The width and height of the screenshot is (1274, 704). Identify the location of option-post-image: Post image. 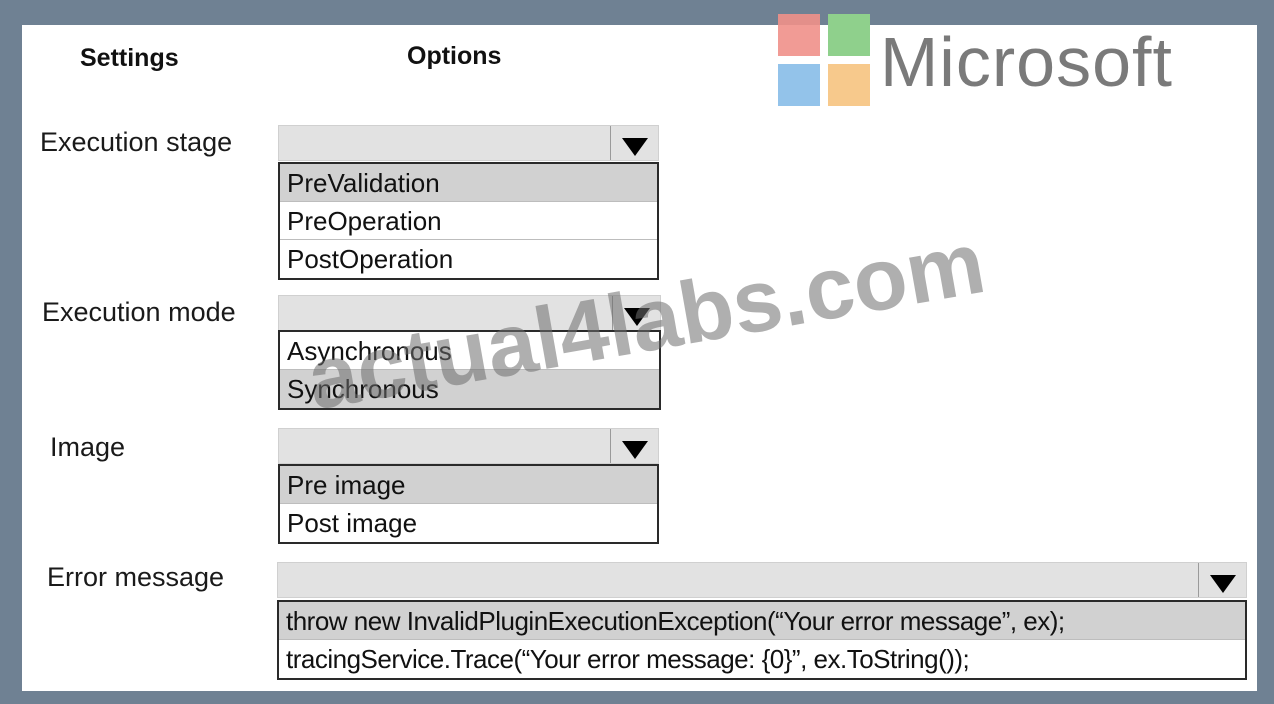
(468, 523).